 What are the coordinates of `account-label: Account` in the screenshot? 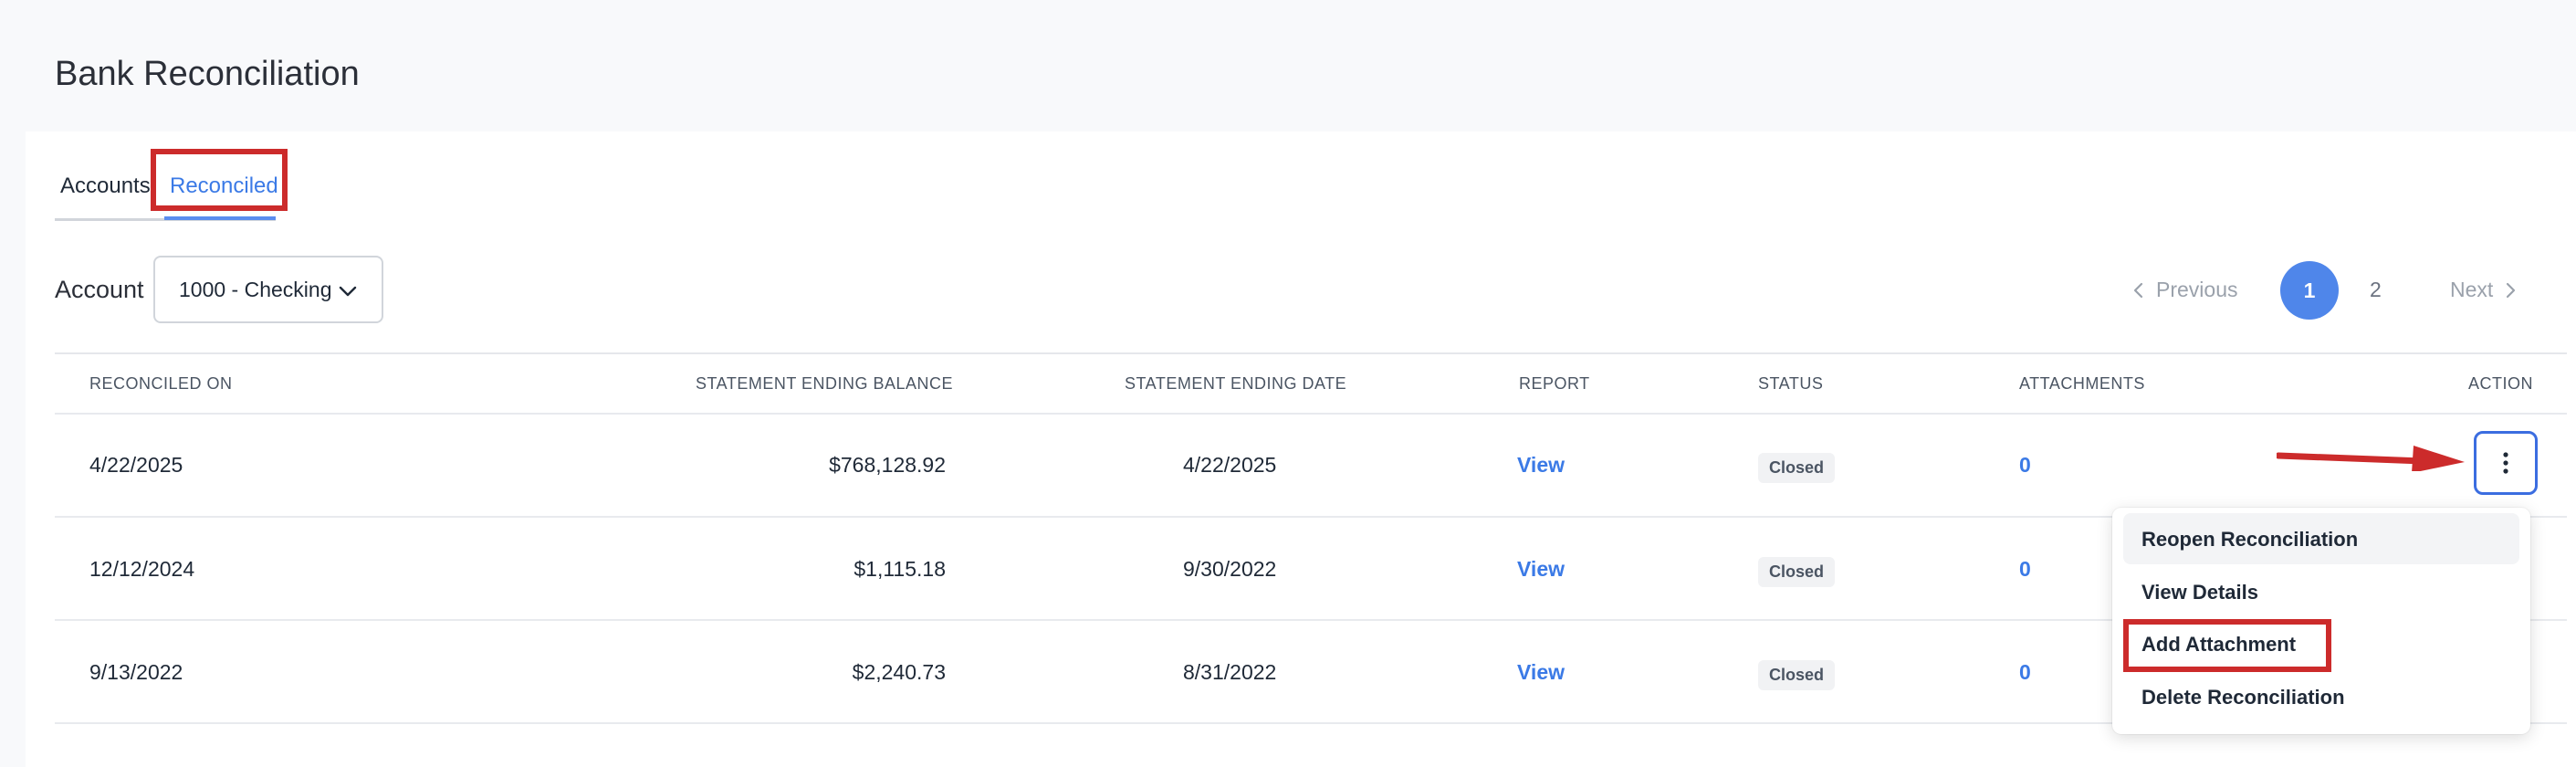 It's located at (99, 289).